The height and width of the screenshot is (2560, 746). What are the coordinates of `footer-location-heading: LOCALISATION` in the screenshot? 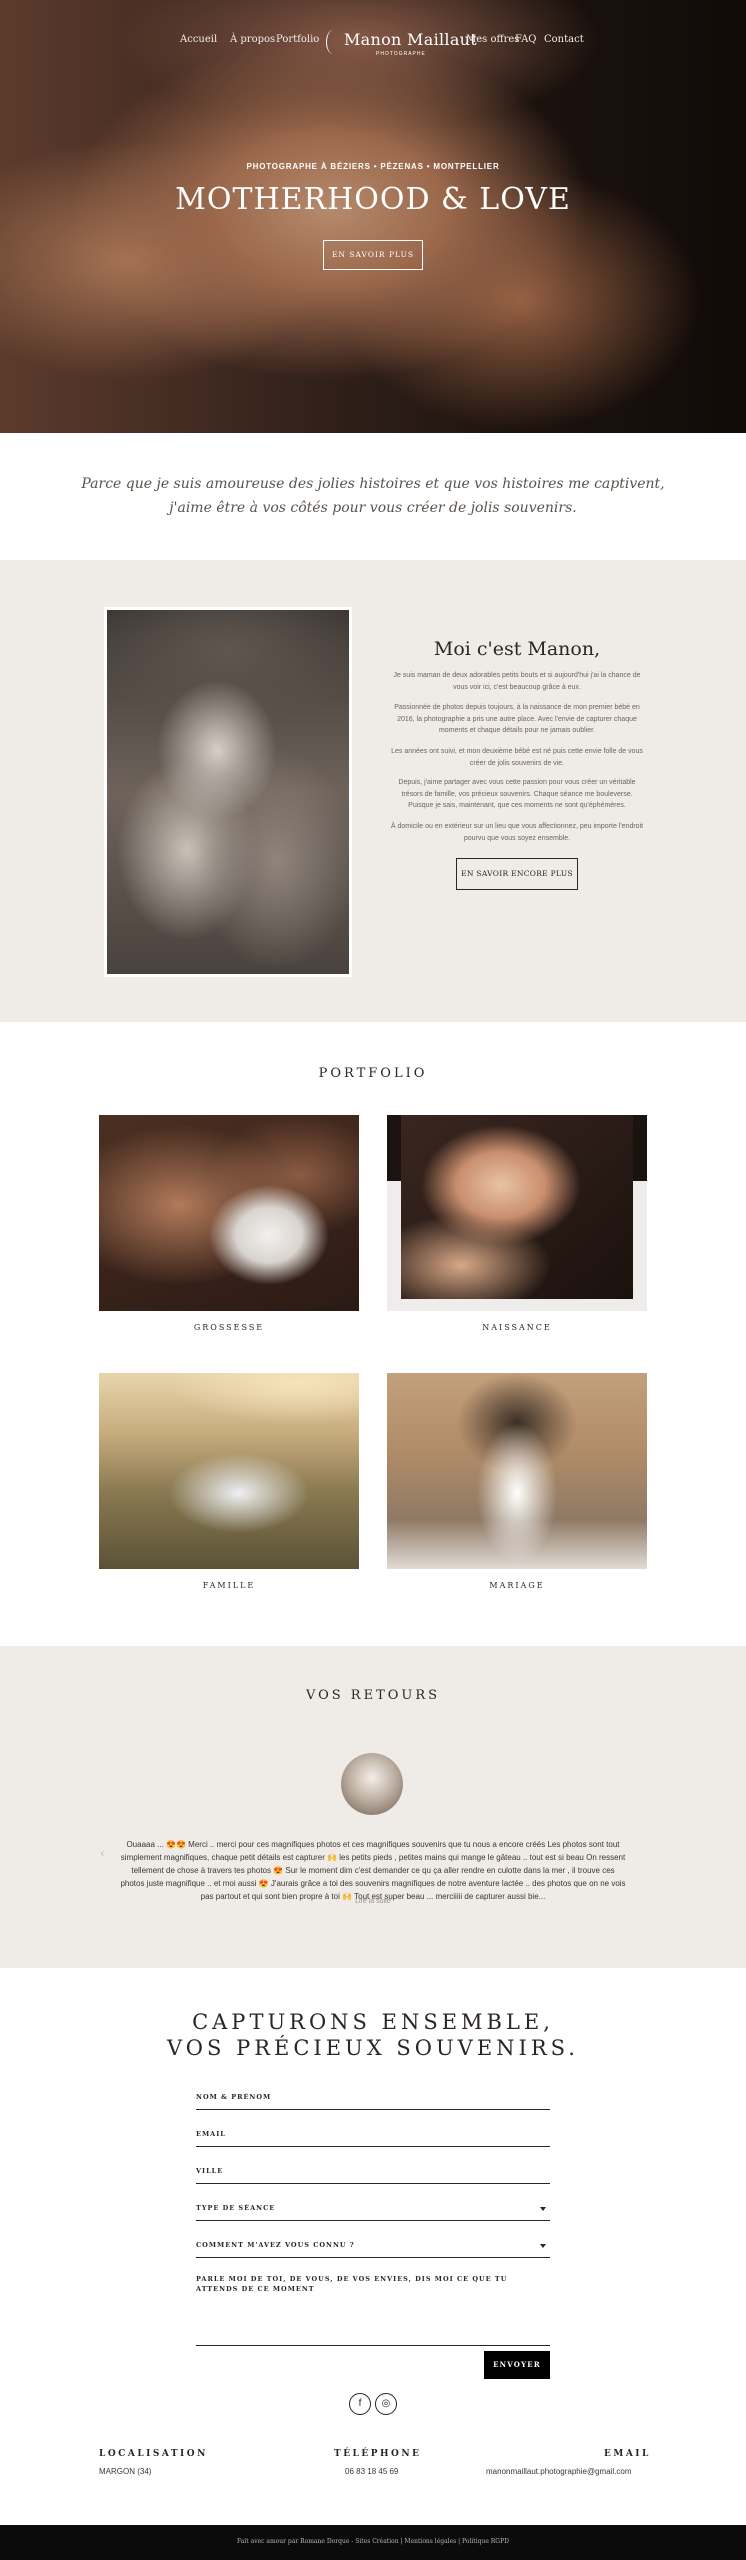 It's located at (153, 2454).